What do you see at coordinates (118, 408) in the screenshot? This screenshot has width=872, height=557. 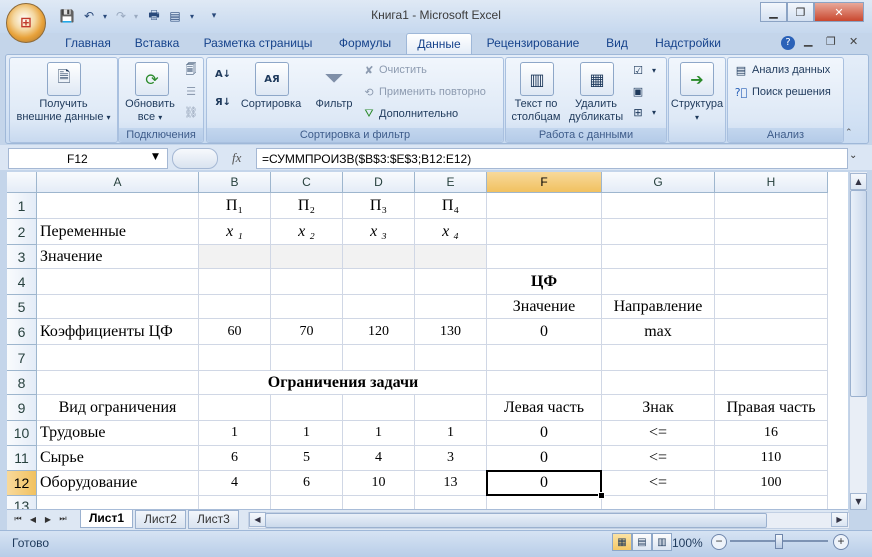 I see `cell-a9: Вид ограничения` at bounding box center [118, 408].